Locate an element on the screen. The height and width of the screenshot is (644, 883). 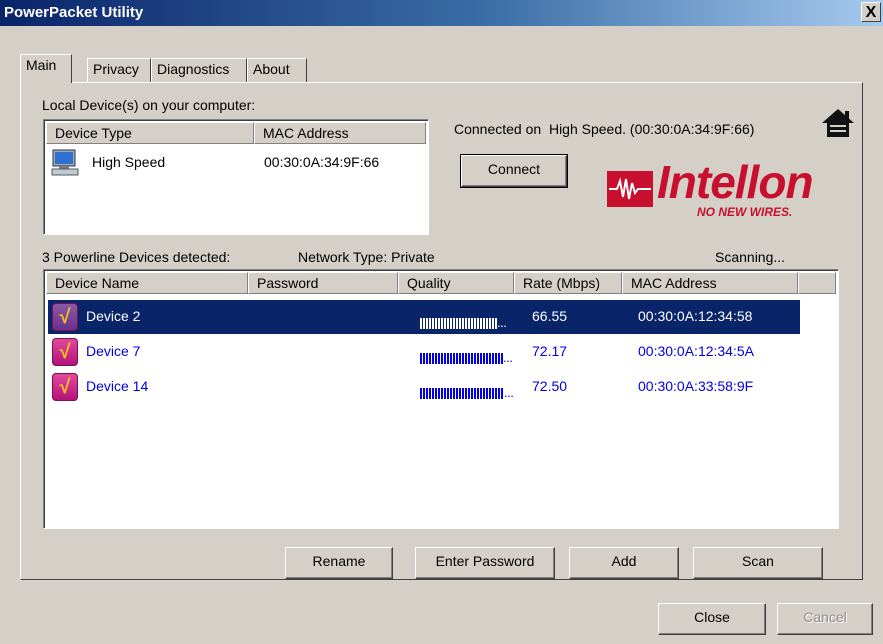
device-mac: 00:30:0A:33:58:9F is located at coordinates (696, 386).